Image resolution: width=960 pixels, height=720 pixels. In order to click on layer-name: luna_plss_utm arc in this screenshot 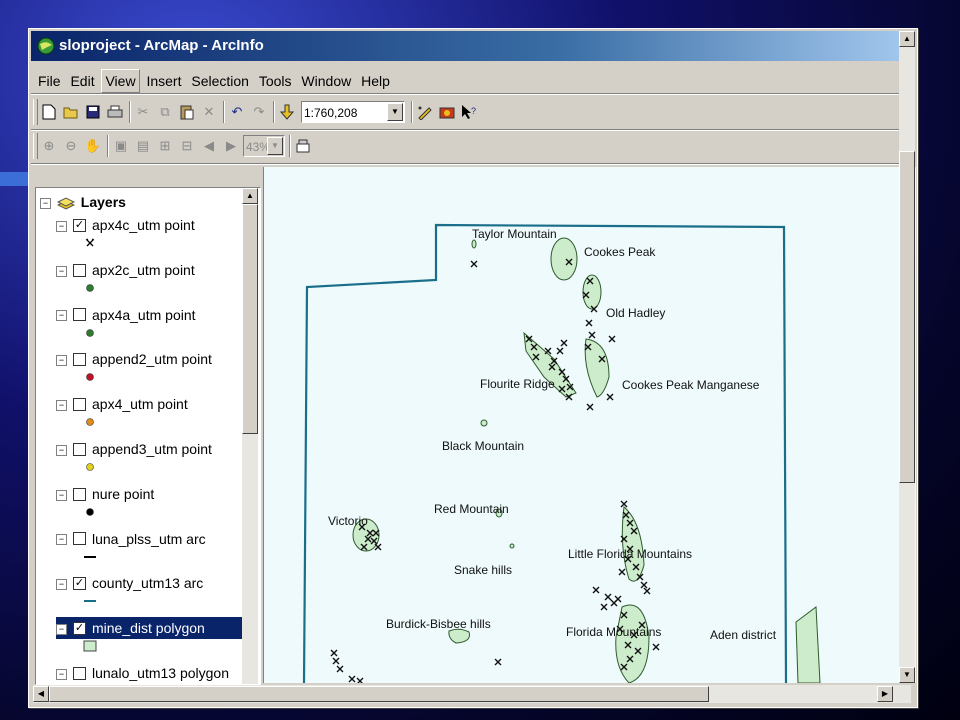, I will do `click(149, 538)`.